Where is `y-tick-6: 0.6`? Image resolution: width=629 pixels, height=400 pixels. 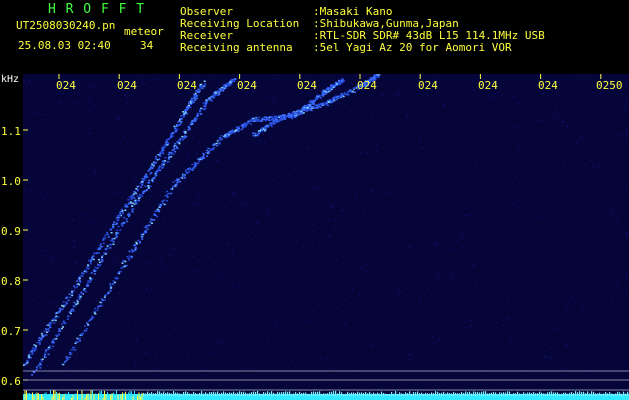 y-tick-6: 0.6 is located at coordinates (11, 381).